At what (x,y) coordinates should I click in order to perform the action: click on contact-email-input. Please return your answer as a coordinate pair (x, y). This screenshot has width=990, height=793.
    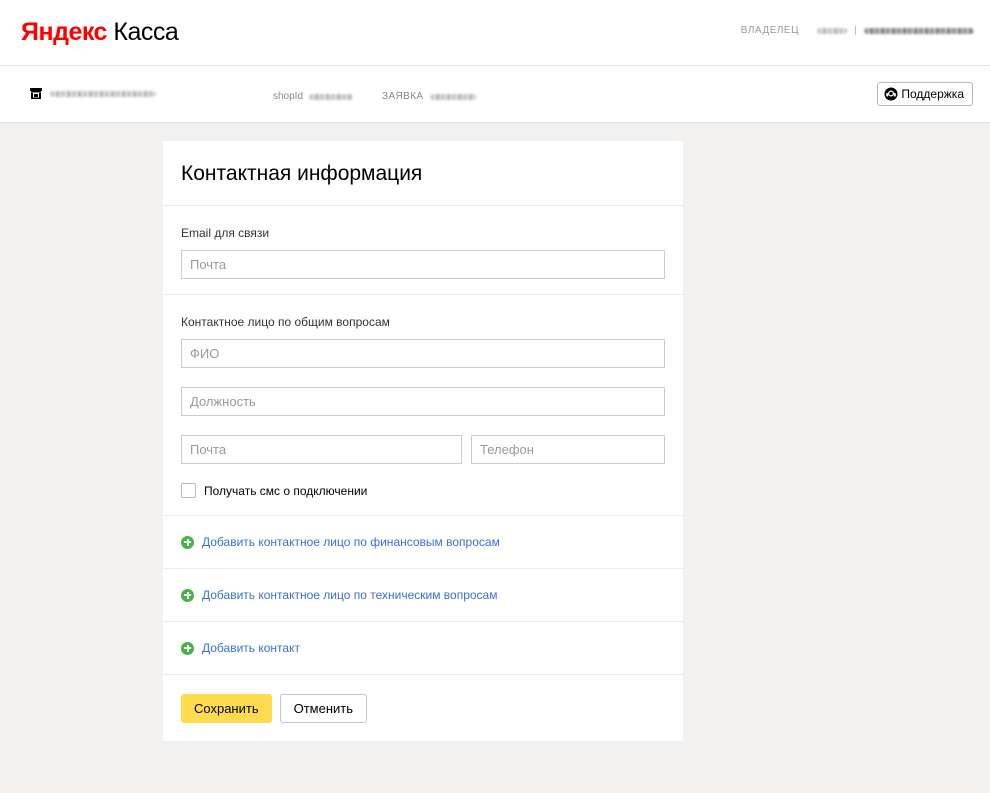
    Looking at the image, I should click on (423, 264).